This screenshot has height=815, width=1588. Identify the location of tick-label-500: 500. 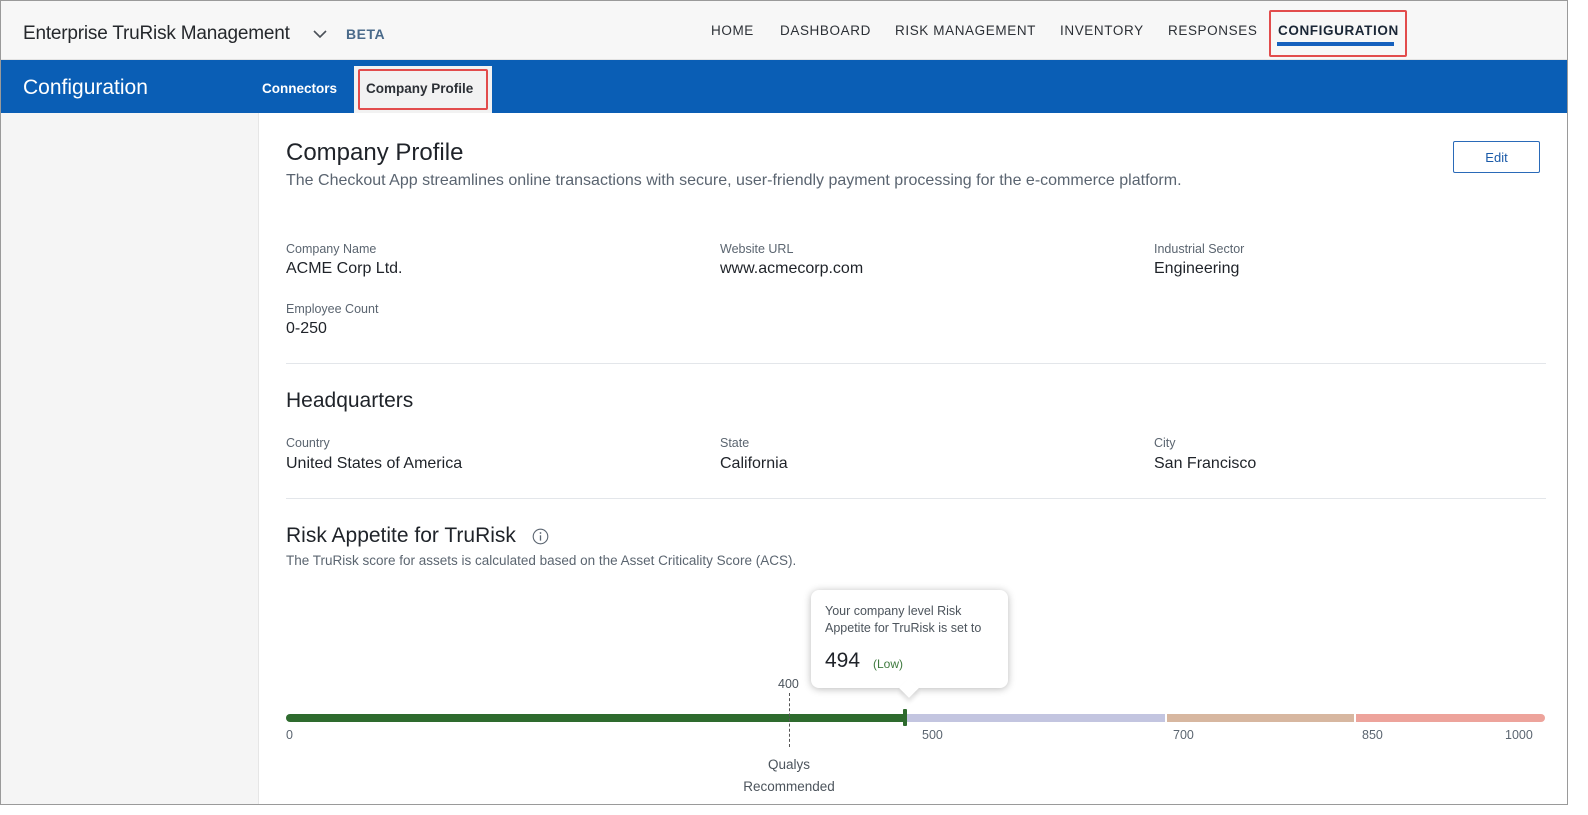
(932, 735).